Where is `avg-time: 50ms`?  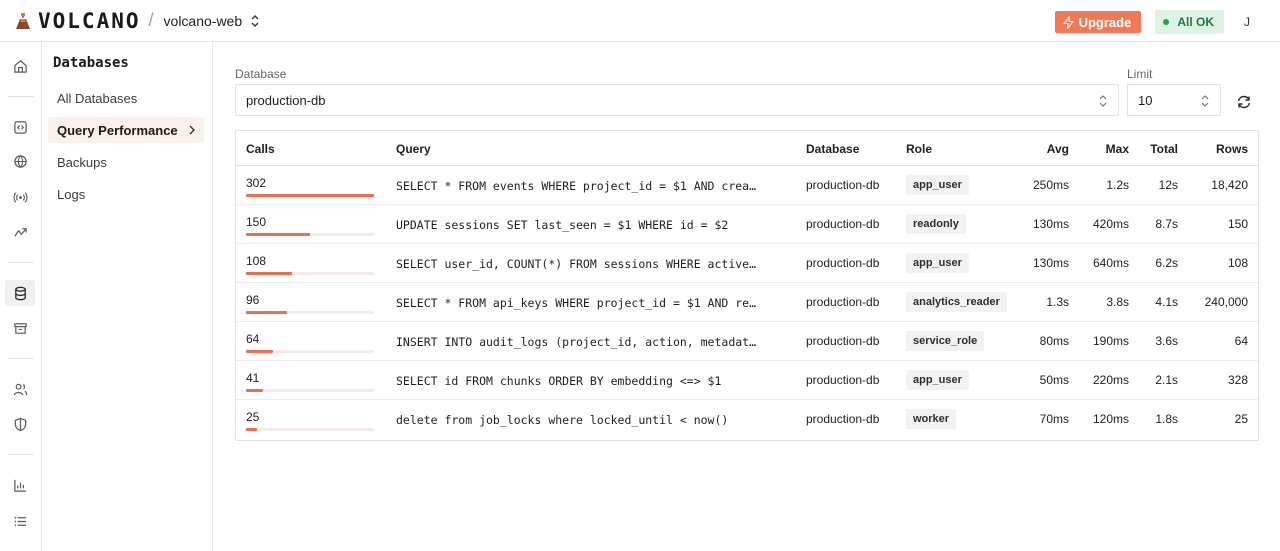
avg-time: 50ms is located at coordinates (1054, 380).